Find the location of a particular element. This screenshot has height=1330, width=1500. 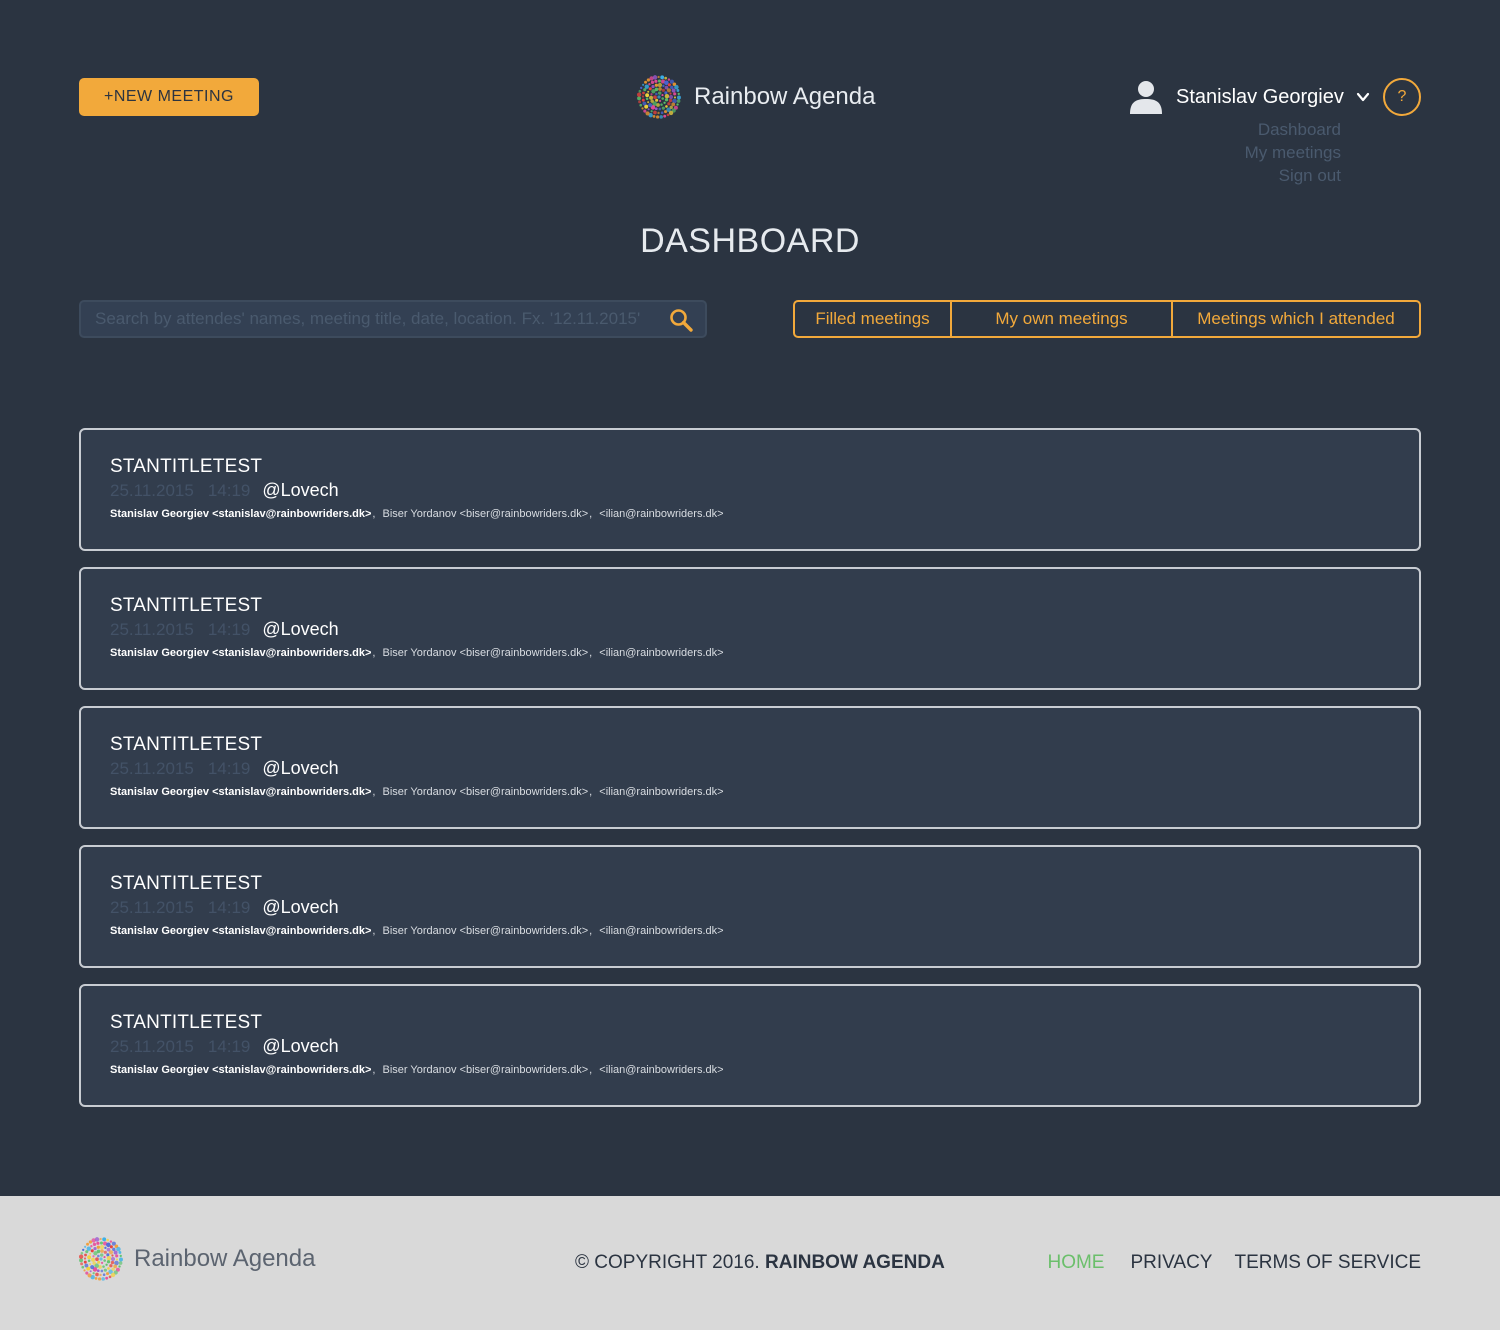

user-menu-toggle: Stanislav Georgiev is located at coordinates (1250, 97).